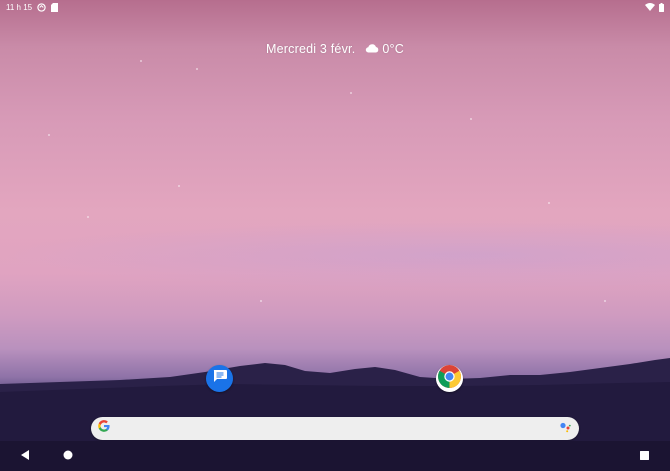  I want to click on home-circle-icon, so click(68, 456).